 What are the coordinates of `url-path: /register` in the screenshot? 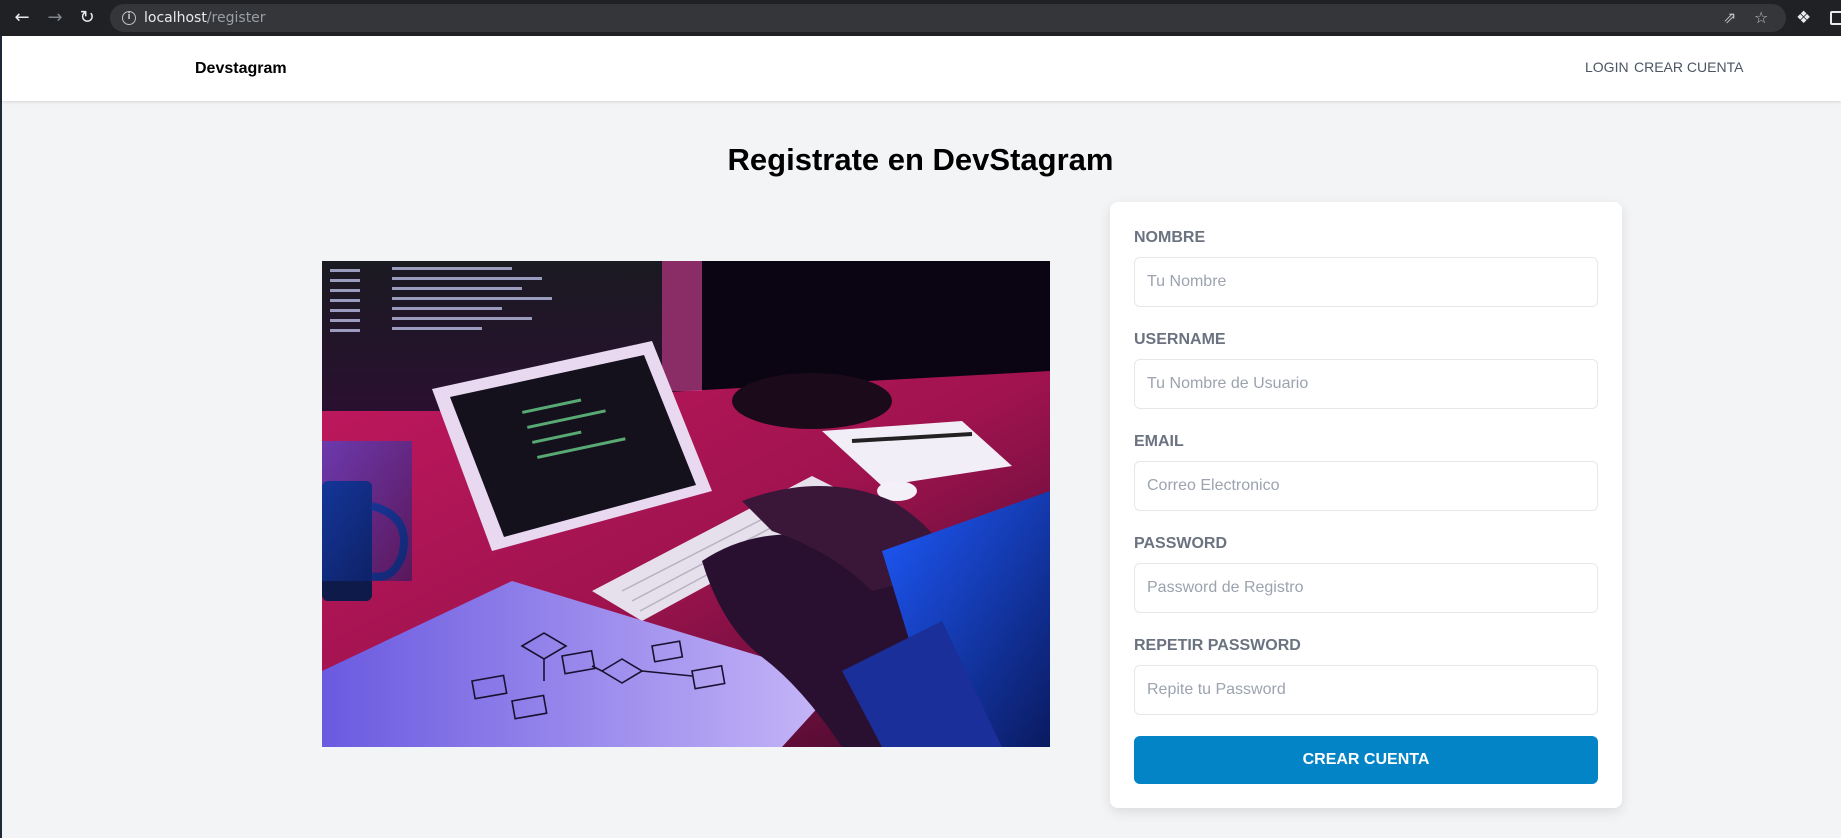 It's located at (236, 18).